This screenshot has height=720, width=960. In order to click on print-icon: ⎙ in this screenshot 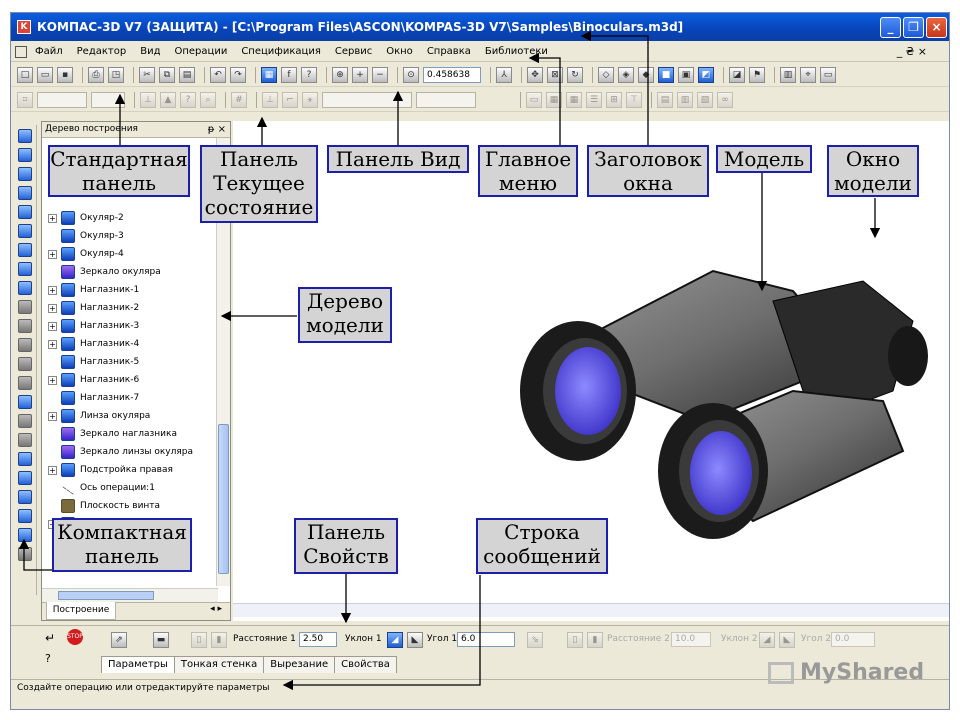, I will do `click(96, 74)`.